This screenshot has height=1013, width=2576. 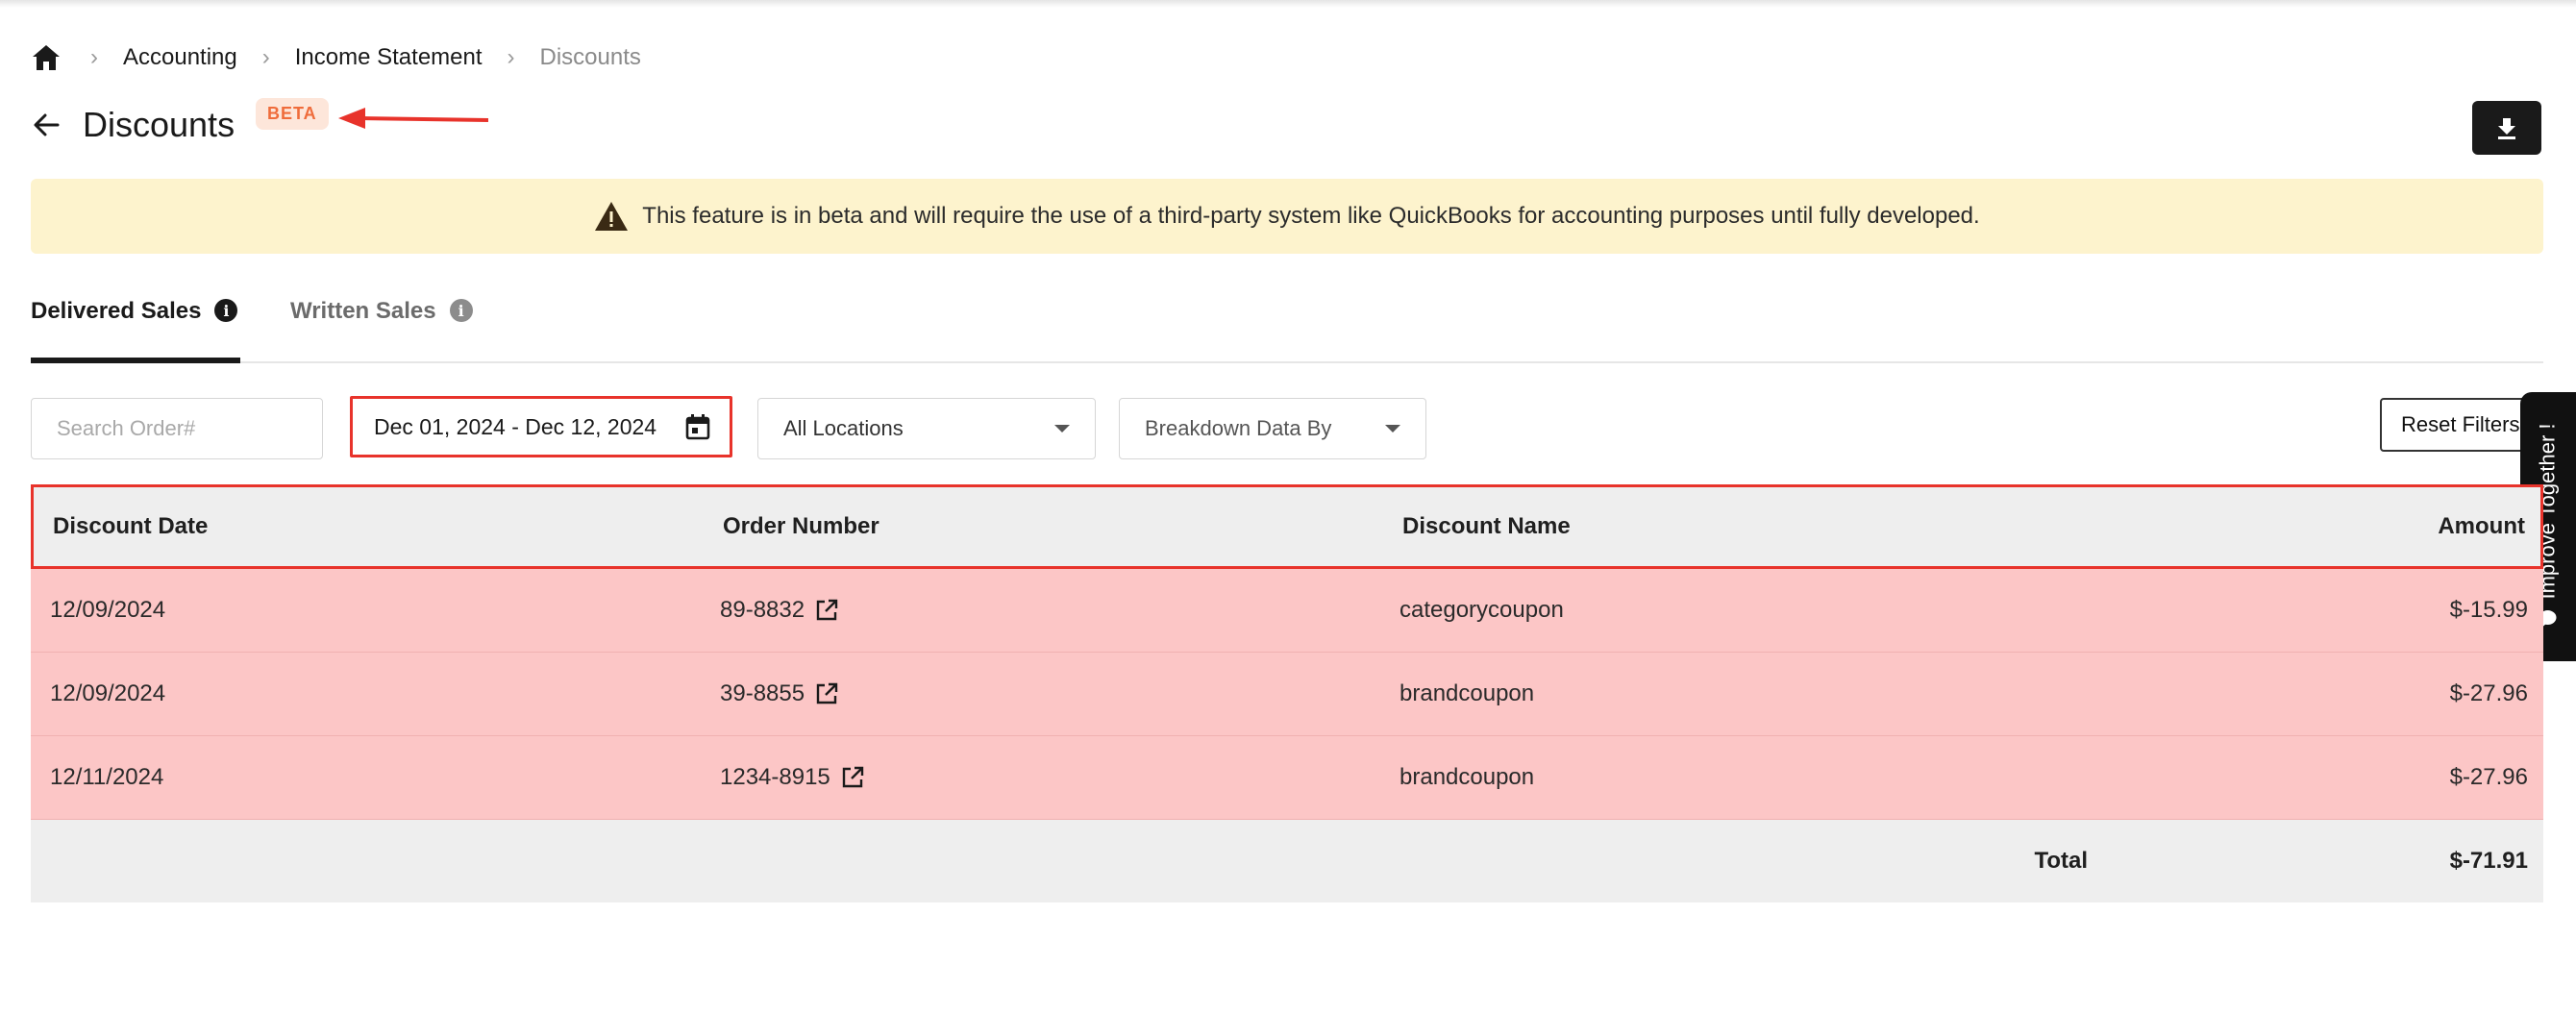 I want to click on download-button, so click(x=2507, y=128).